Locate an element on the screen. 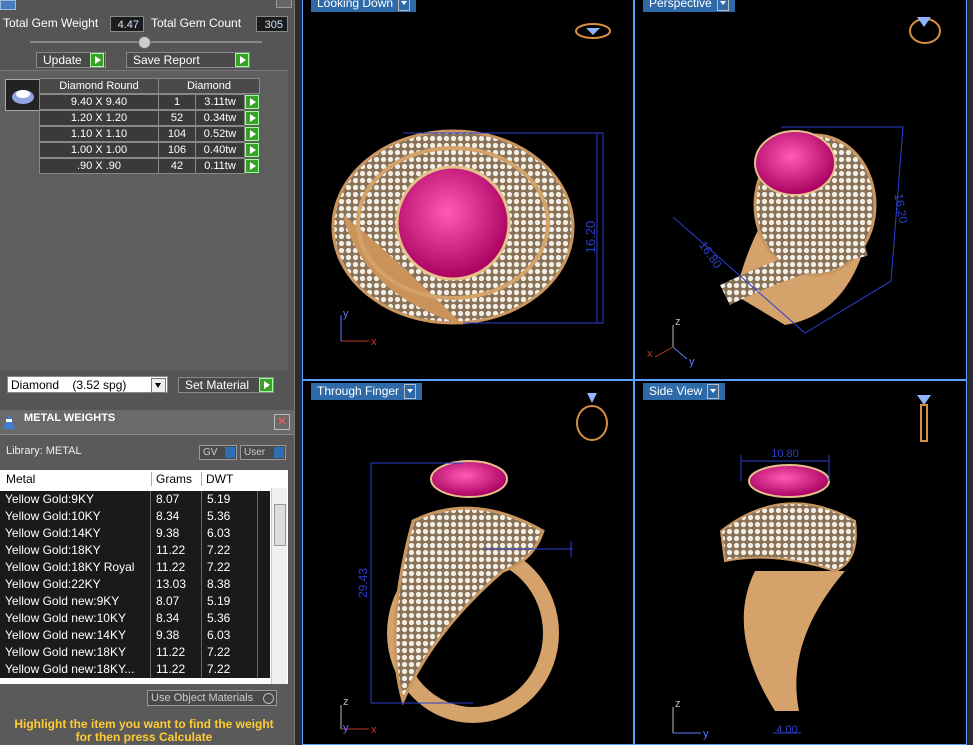 The height and width of the screenshot is (745, 973). metal-grams: 11.22 is located at coordinates (176, 550).